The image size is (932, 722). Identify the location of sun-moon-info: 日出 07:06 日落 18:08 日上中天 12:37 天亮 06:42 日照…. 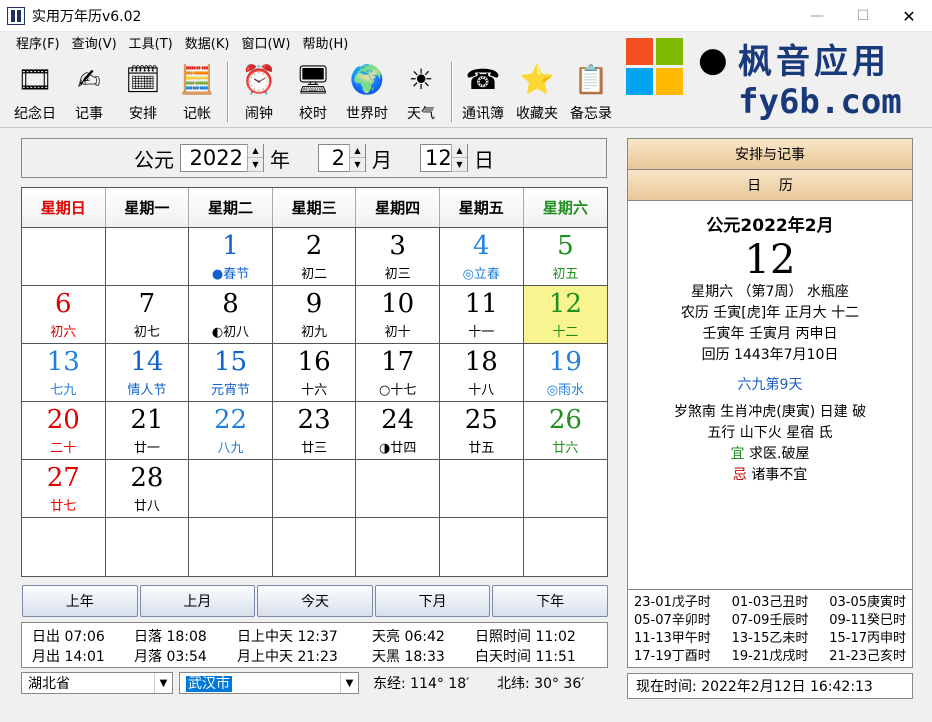
(314, 645).